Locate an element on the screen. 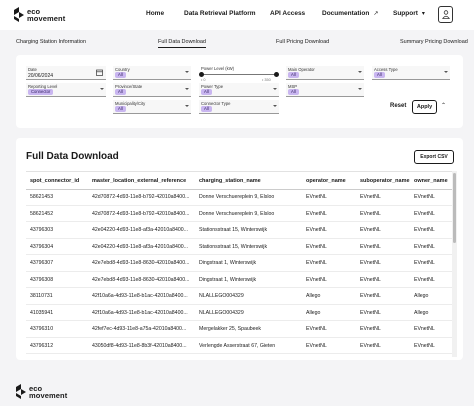  power-level-track is located at coordinates (240, 74).